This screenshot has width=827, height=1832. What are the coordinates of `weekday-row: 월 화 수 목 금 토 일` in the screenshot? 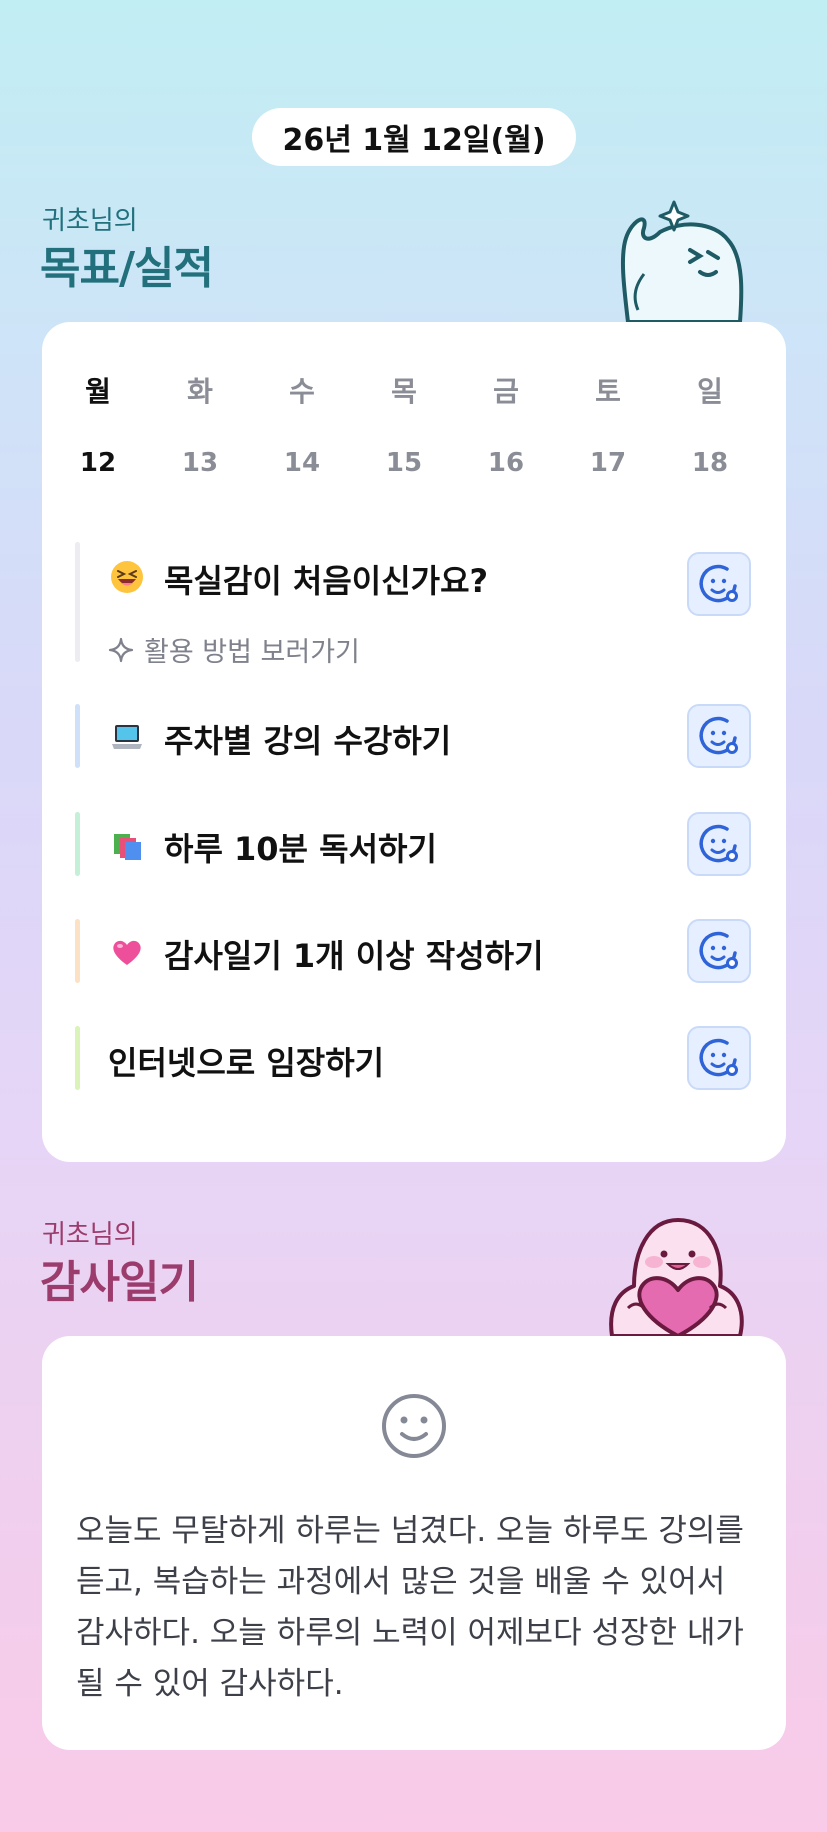 It's located at (414, 390).